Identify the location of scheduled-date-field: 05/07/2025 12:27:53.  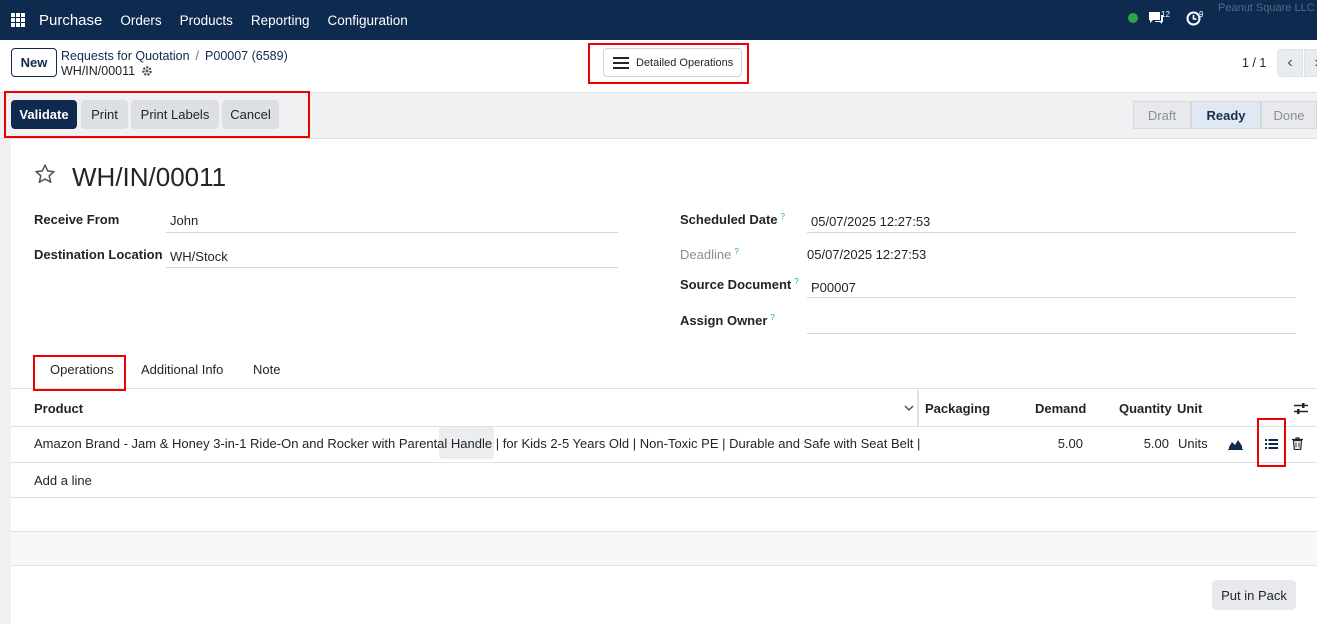
(870, 221).